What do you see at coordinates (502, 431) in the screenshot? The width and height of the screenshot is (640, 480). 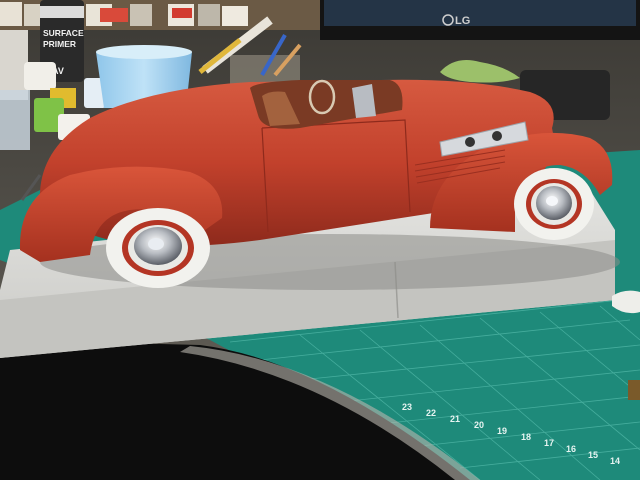 I see `mat-number: 19` at bounding box center [502, 431].